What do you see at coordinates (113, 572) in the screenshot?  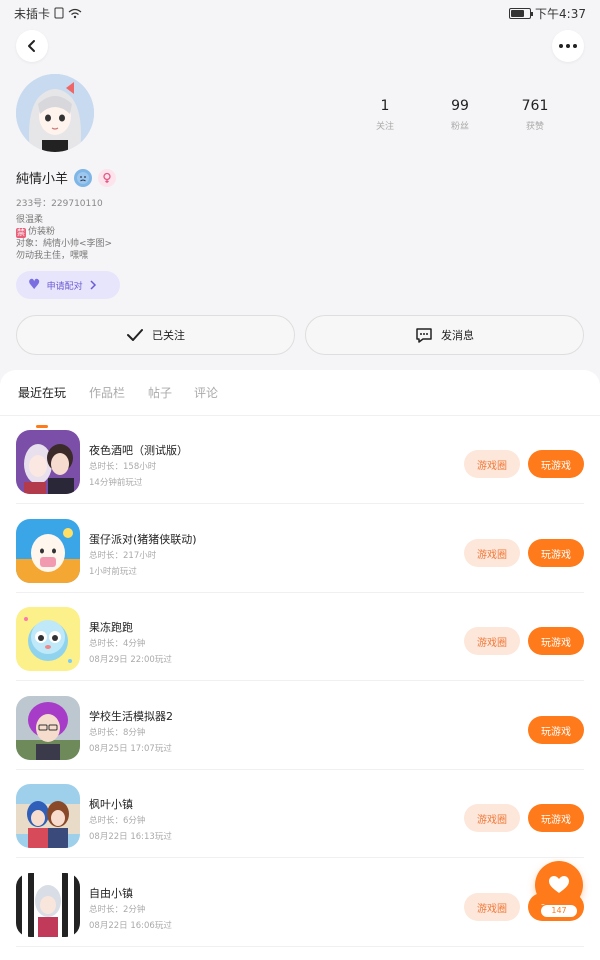 I see `game-last-played: 1小时前玩过` at bounding box center [113, 572].